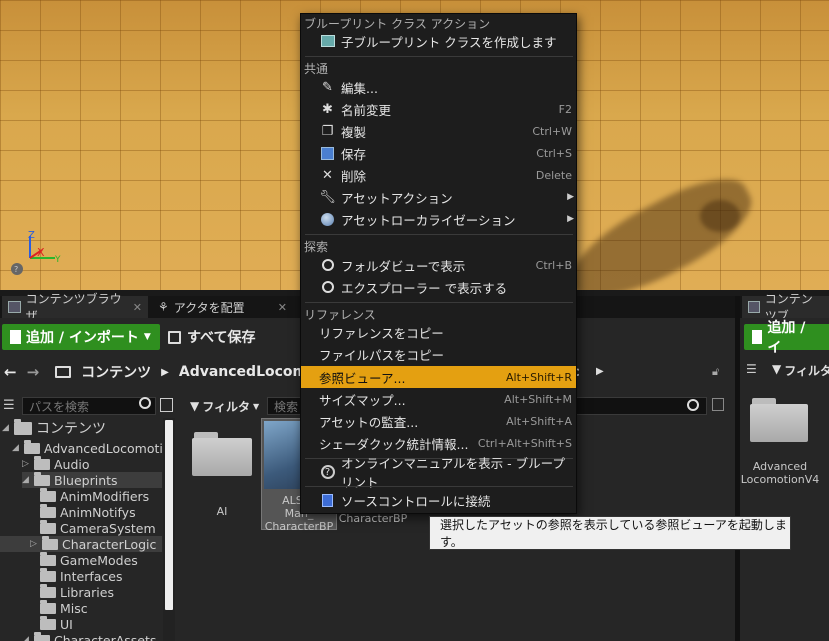  Describe the element at coordinates (248, 372) in the screenshot. I see `breadcrumb-folder: AdvancedLocomo` at that location.